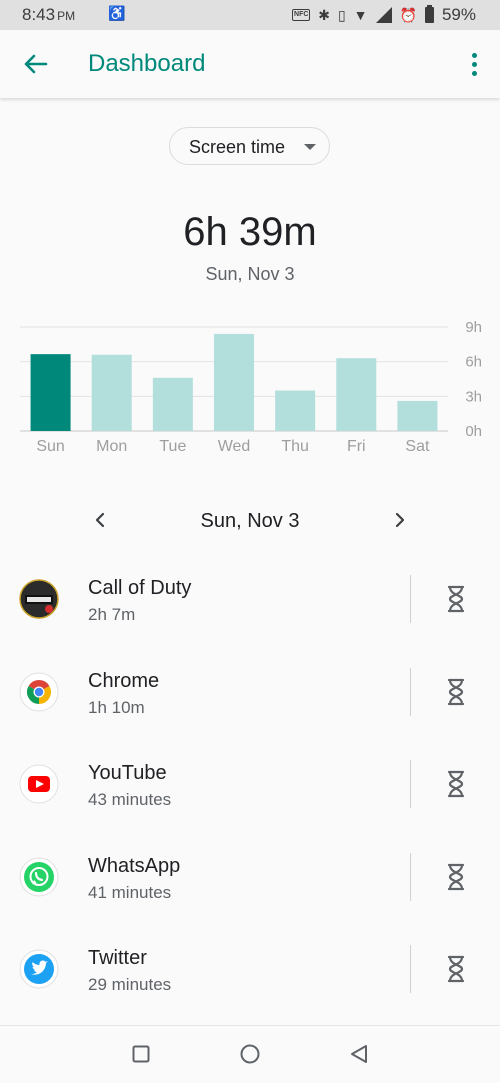 The height and width of the screenshot is (1083, 500). I want to click on recents-button, so click(141, 1054).